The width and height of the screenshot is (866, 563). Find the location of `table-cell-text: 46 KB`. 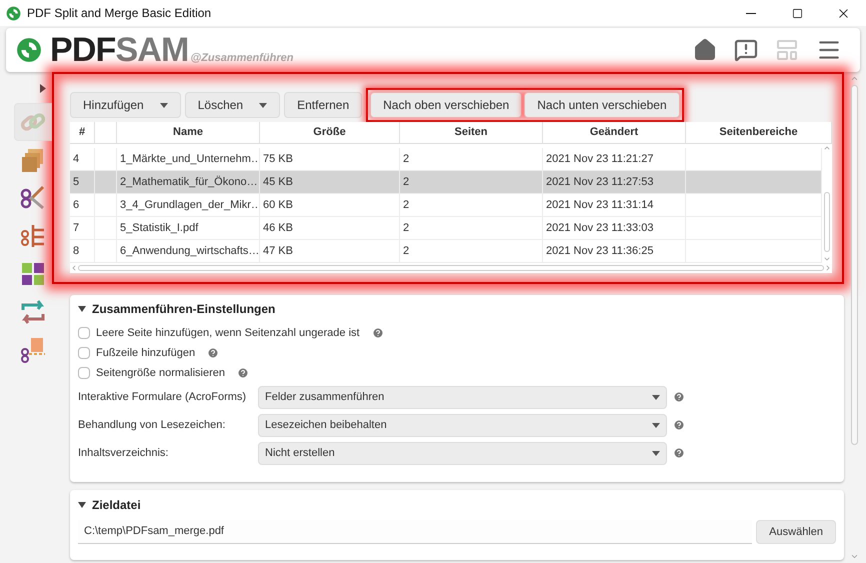

table-cell-text: 46 KB is located at coordinates (278, 228).